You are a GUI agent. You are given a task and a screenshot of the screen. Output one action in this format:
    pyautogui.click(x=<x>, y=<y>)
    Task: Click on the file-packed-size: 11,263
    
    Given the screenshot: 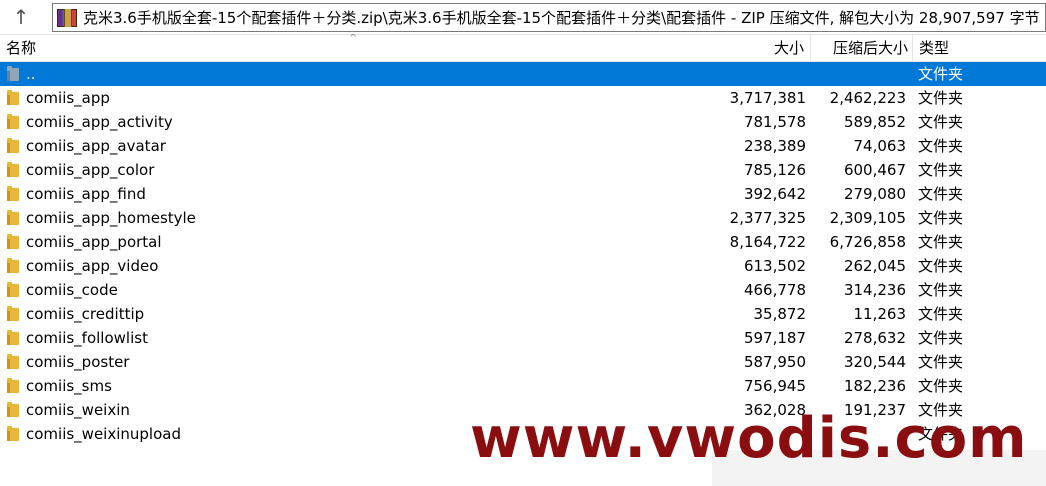 What is the action you would take?
    pyautogui.click(x=880, y=314)
    